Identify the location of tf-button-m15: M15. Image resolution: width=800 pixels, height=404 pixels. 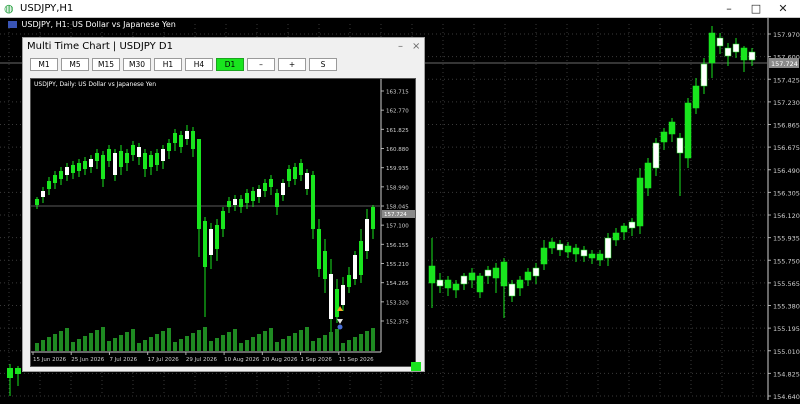
(106, 64).